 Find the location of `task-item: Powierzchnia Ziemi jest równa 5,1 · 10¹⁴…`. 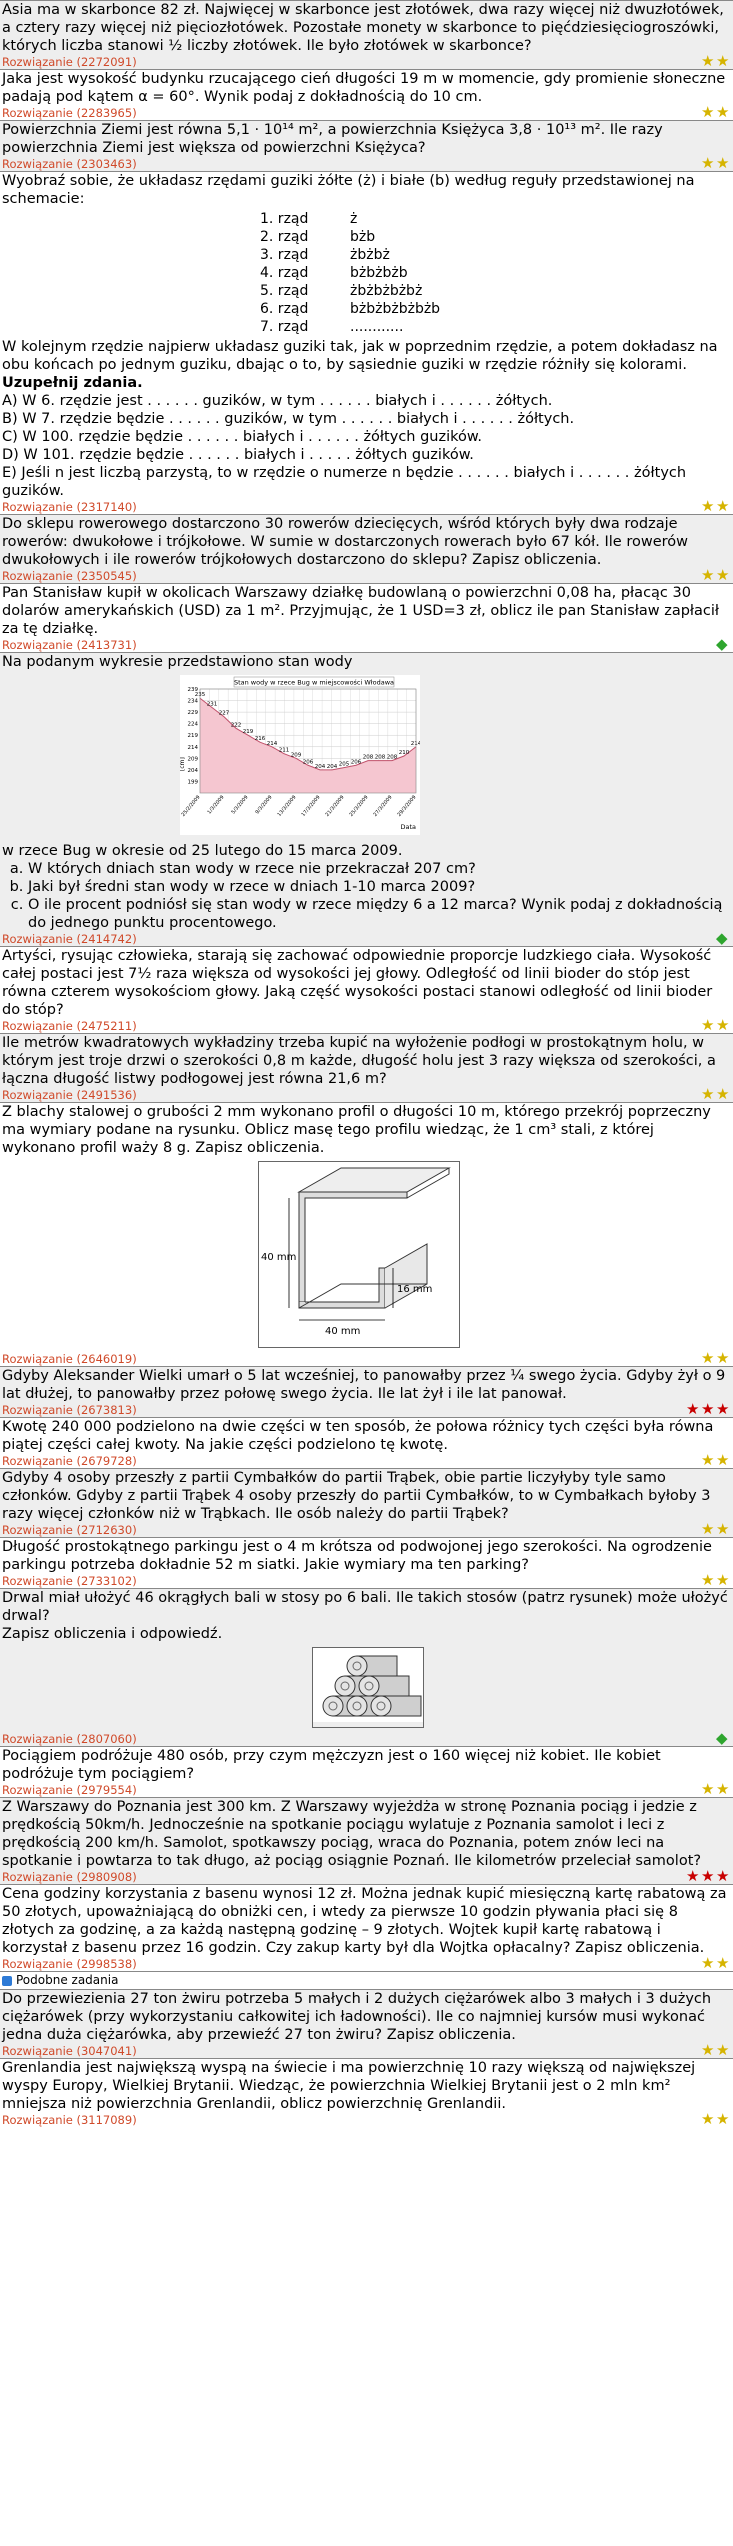

task-item: Powierzchnia Ziemi jest równa 5,1 · 10¹⁴… is located at coordinates (366, 145).